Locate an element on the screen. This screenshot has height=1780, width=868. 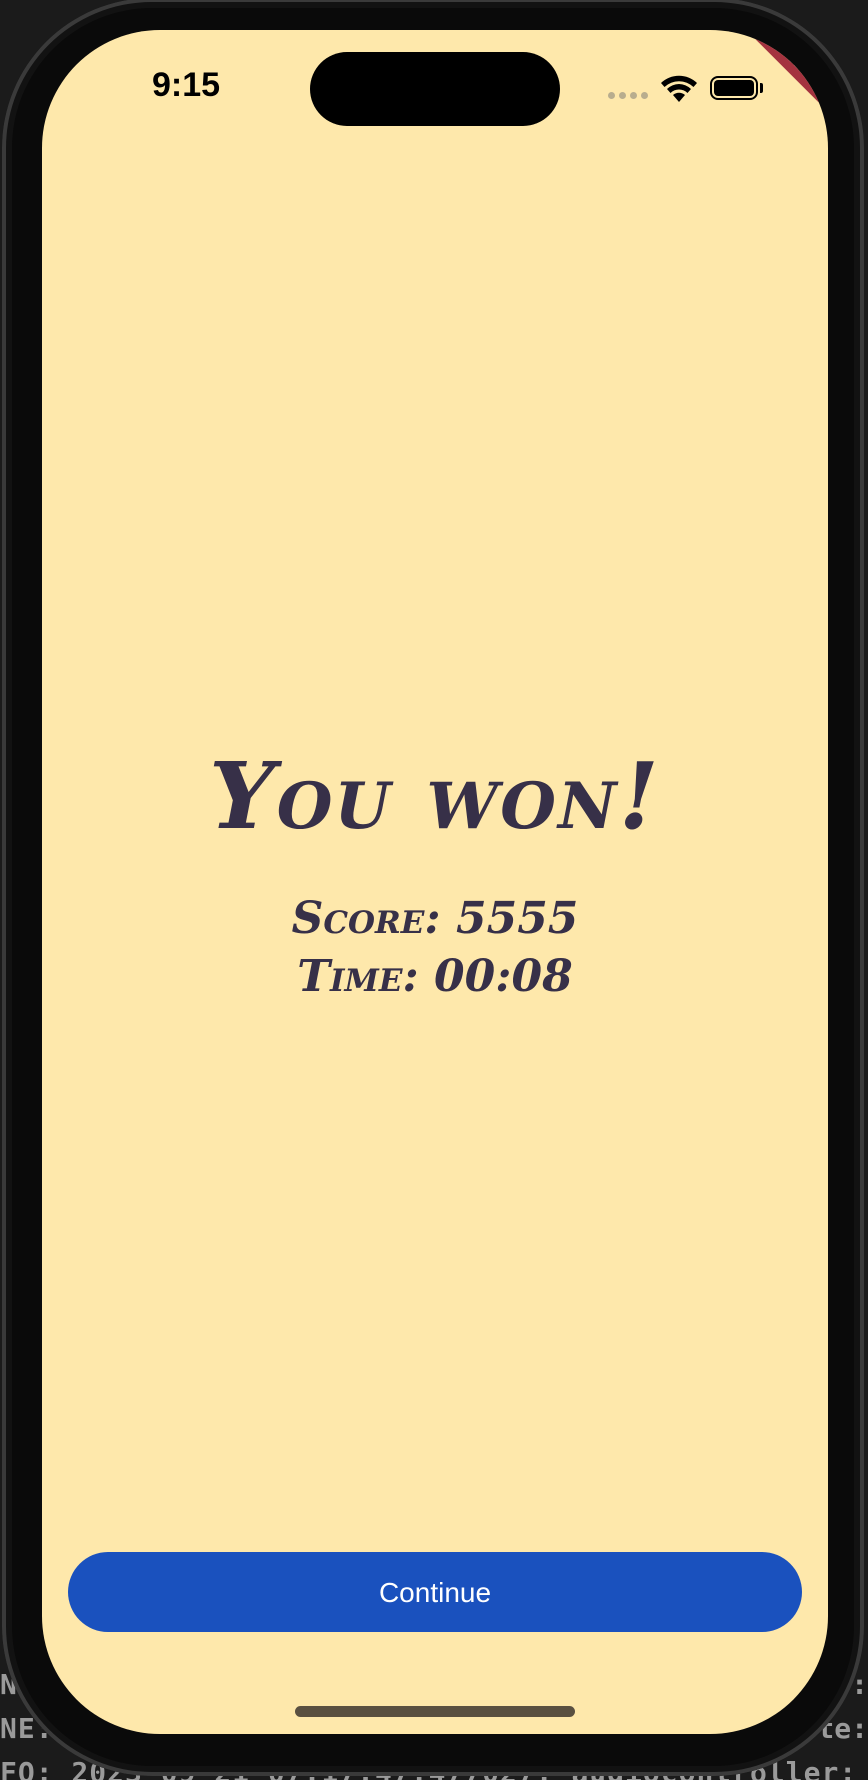
home-indicator is located at coordinates (435, 1711).